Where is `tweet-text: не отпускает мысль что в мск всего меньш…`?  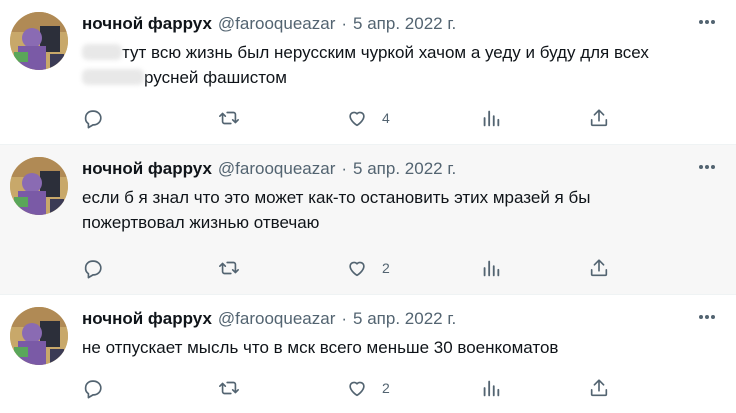 tweet-text: не отпускает мысль что в мск всего меньш… is located at coordinates (401, 347).